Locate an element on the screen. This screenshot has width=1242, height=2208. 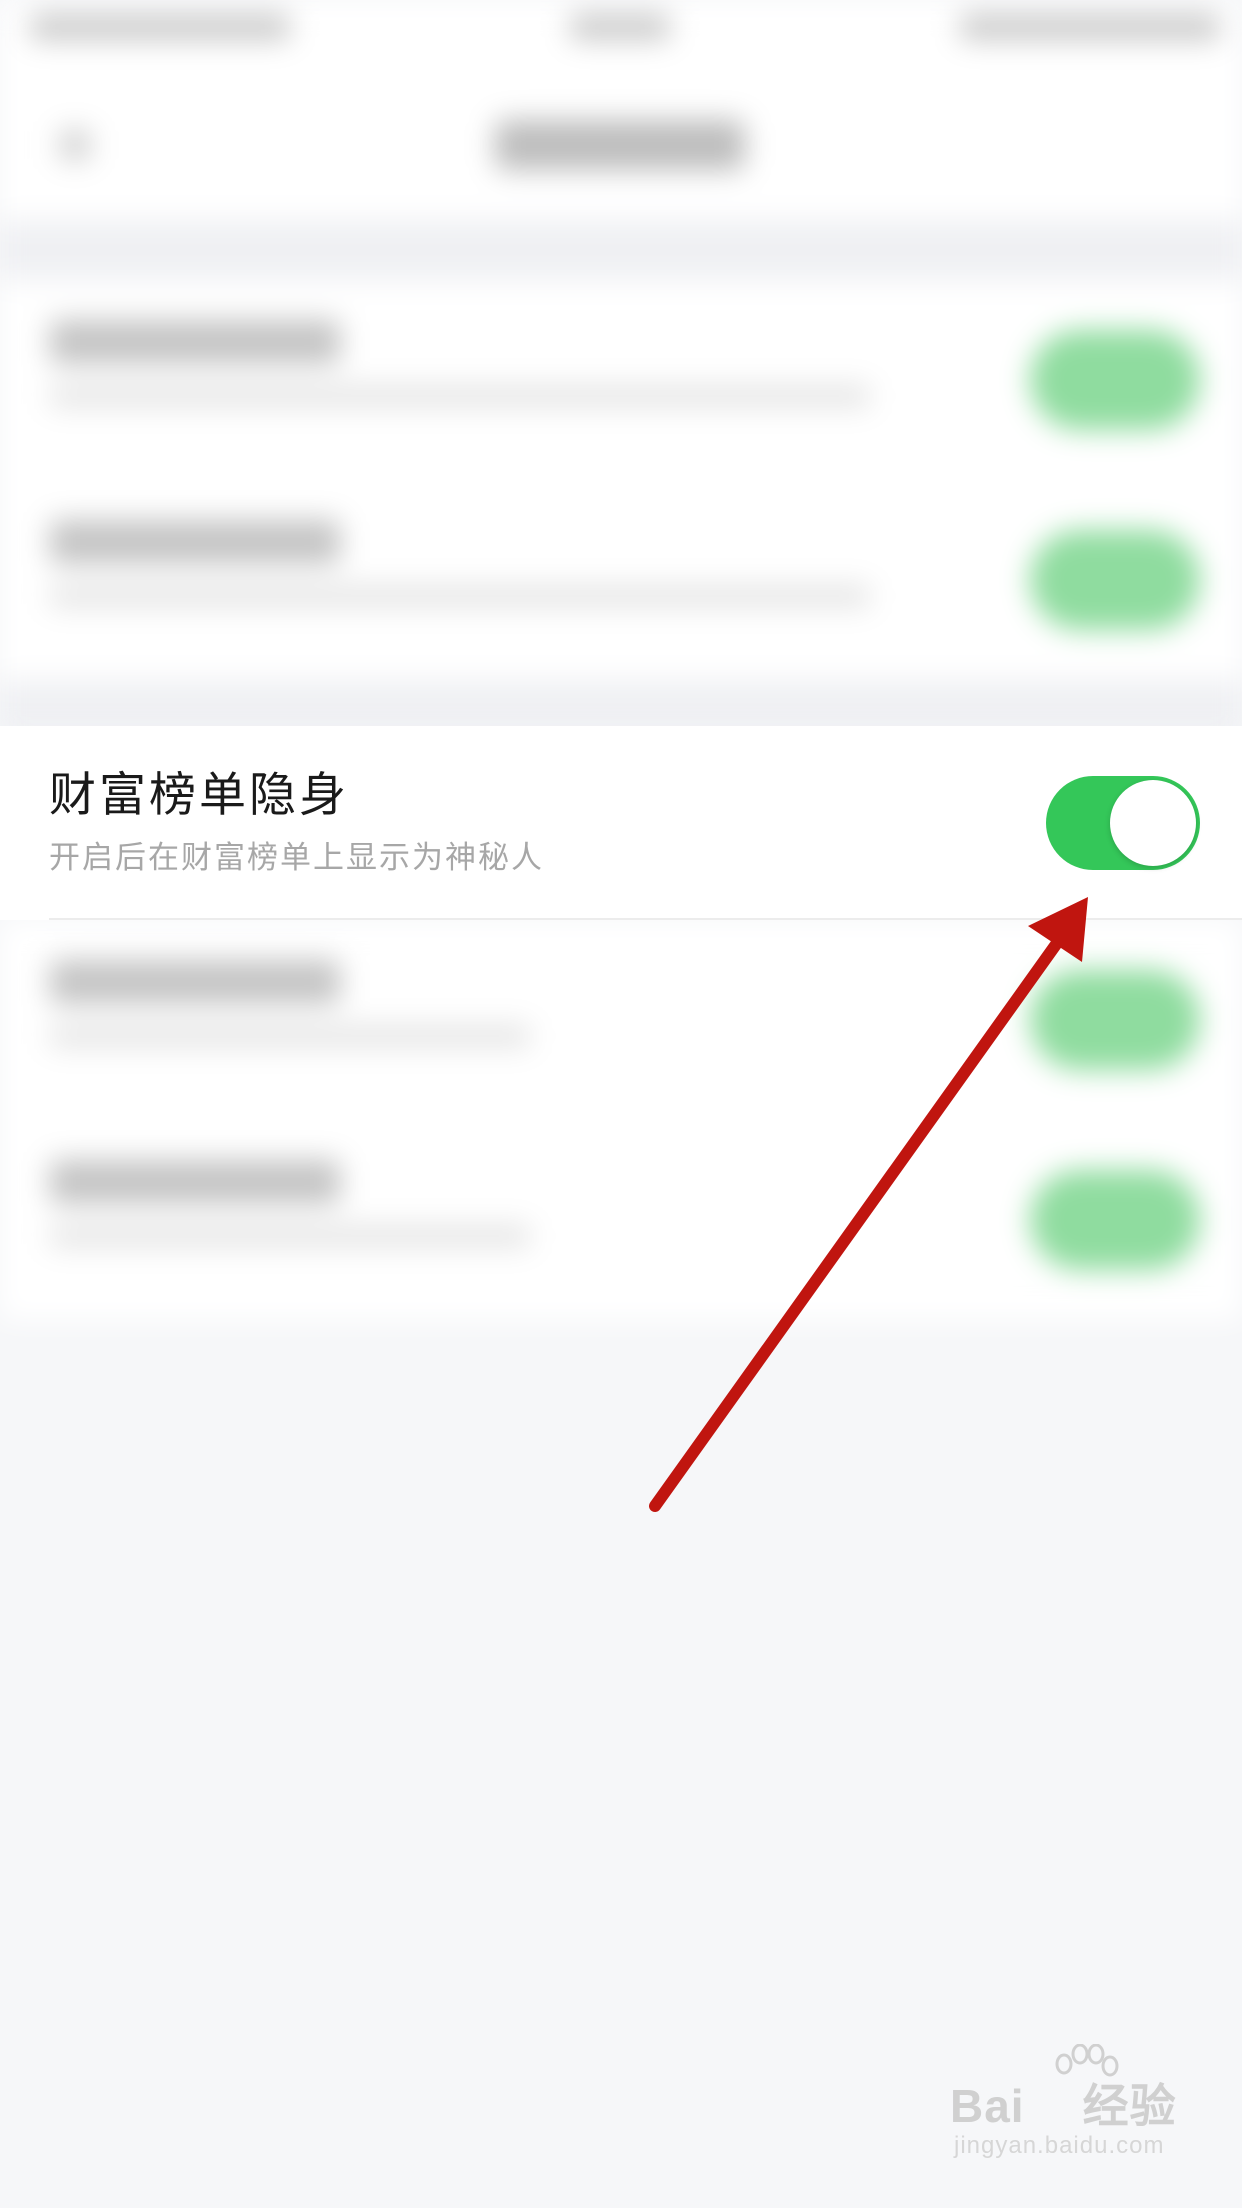
setting-title: 财富榜单隐身 is located at coordinates (199, 795).